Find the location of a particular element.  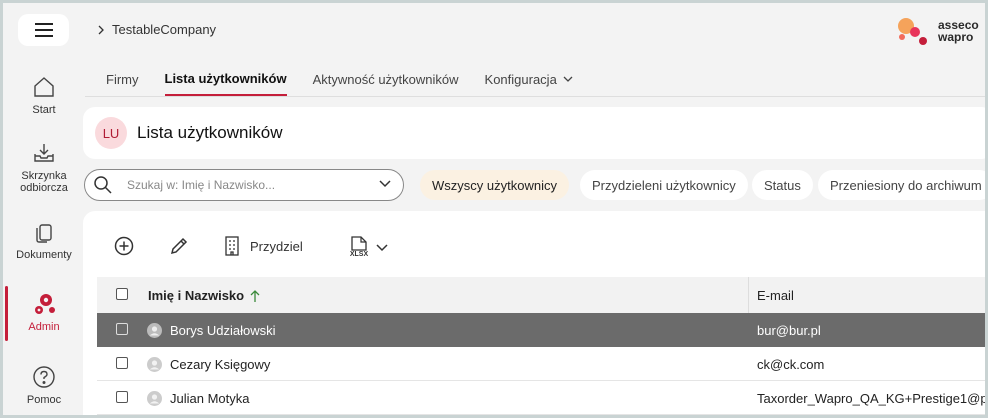

tab-firmy: Firmy is located at coordinates (122, 83).